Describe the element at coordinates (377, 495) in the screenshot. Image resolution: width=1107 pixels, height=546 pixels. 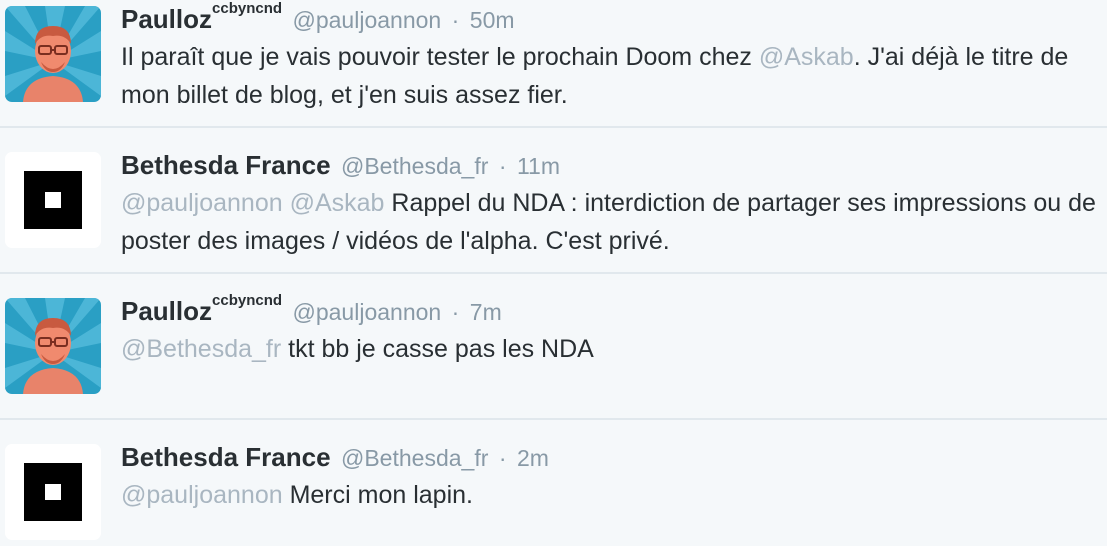
I see `text-segment: Merci mon lapin.` at that location.